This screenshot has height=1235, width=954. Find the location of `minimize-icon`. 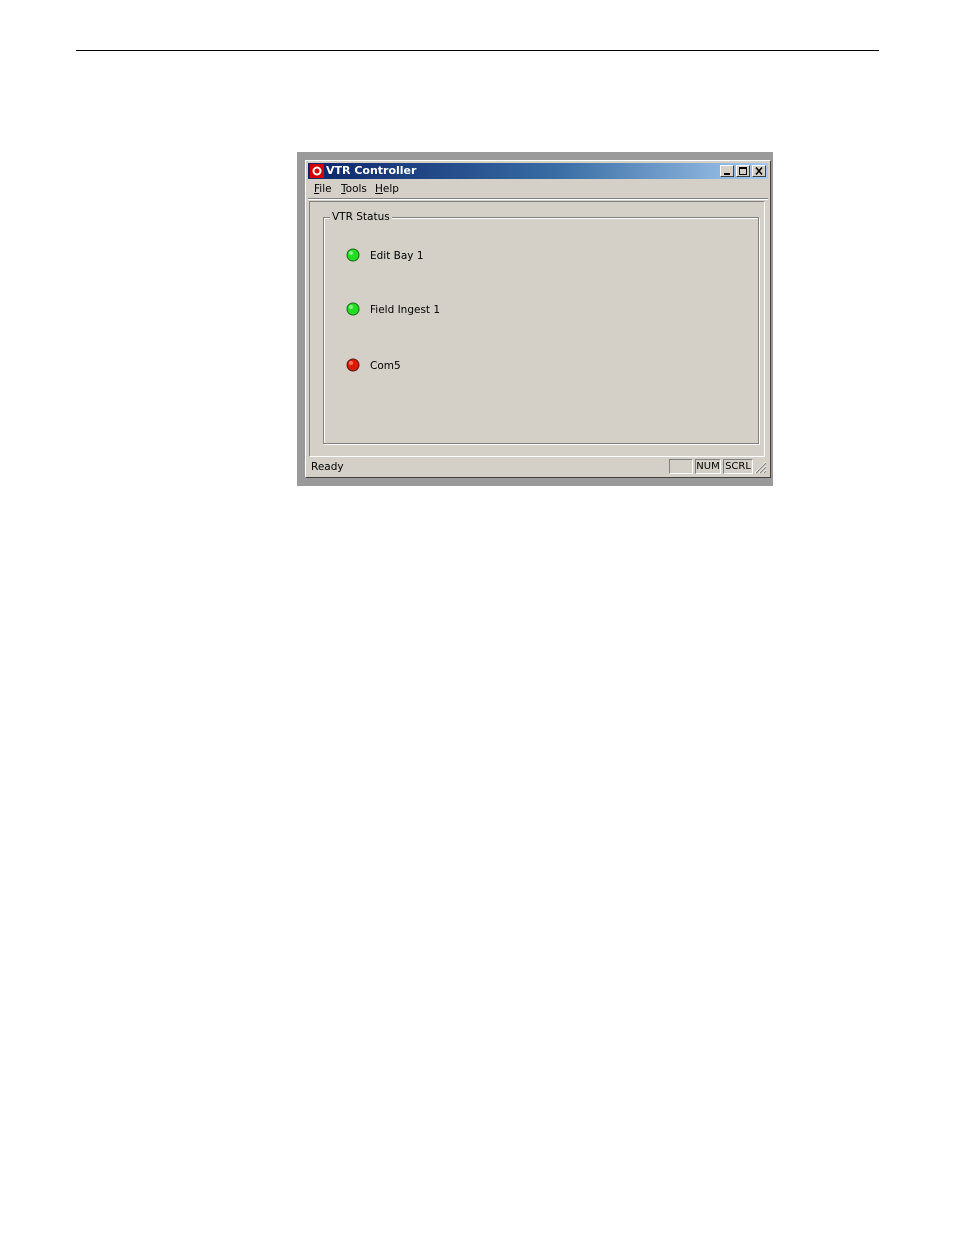

minimize-icon is located at coordinates (727, 174).